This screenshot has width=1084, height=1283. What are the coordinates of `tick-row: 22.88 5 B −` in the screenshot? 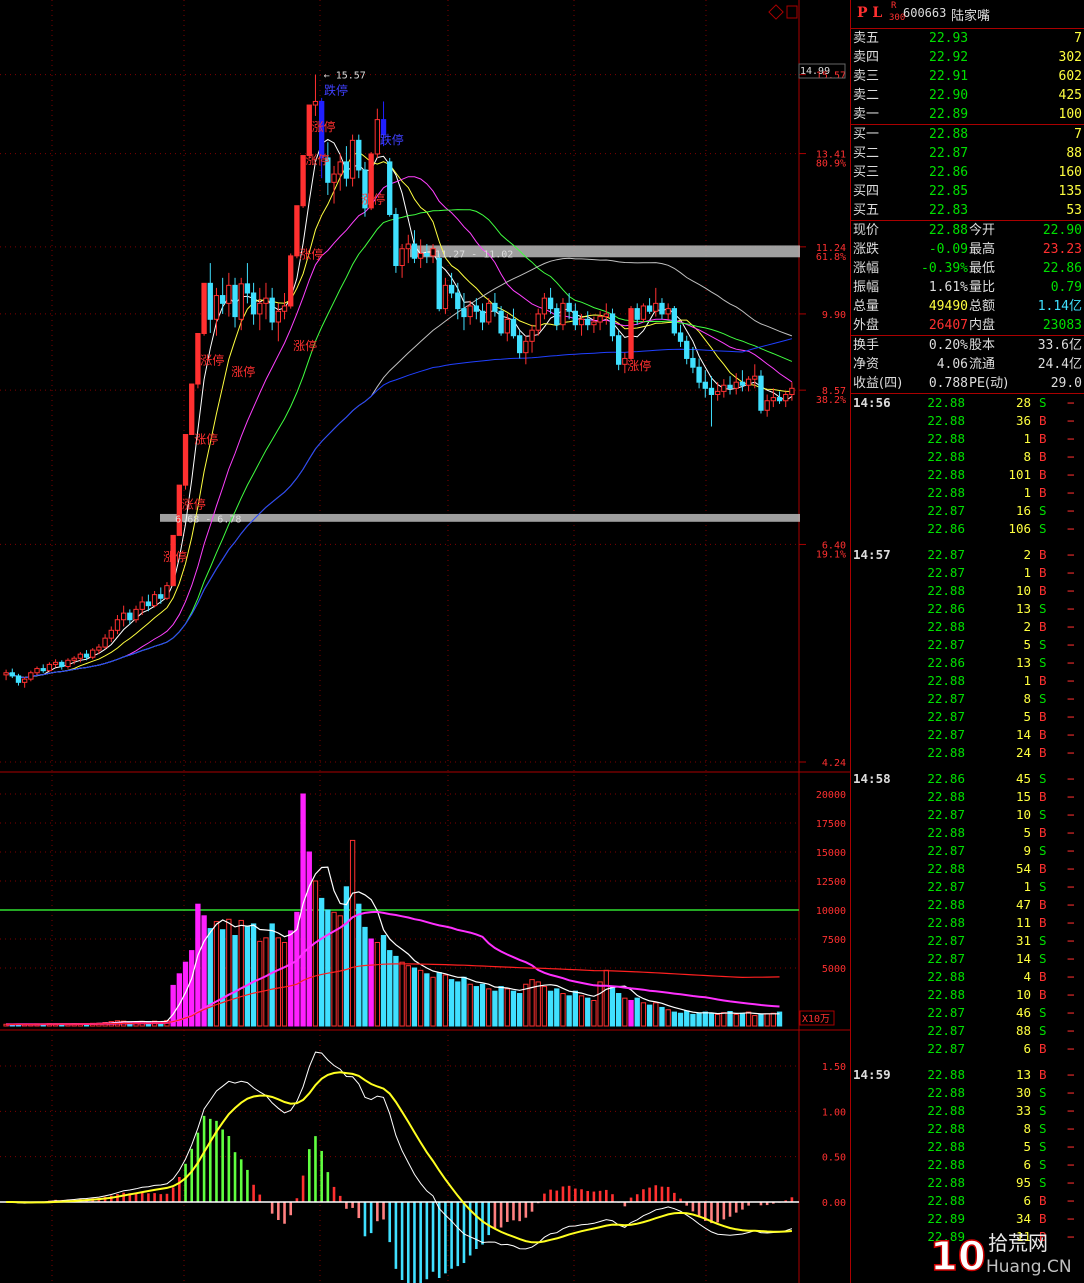 It's located at (967, 833).